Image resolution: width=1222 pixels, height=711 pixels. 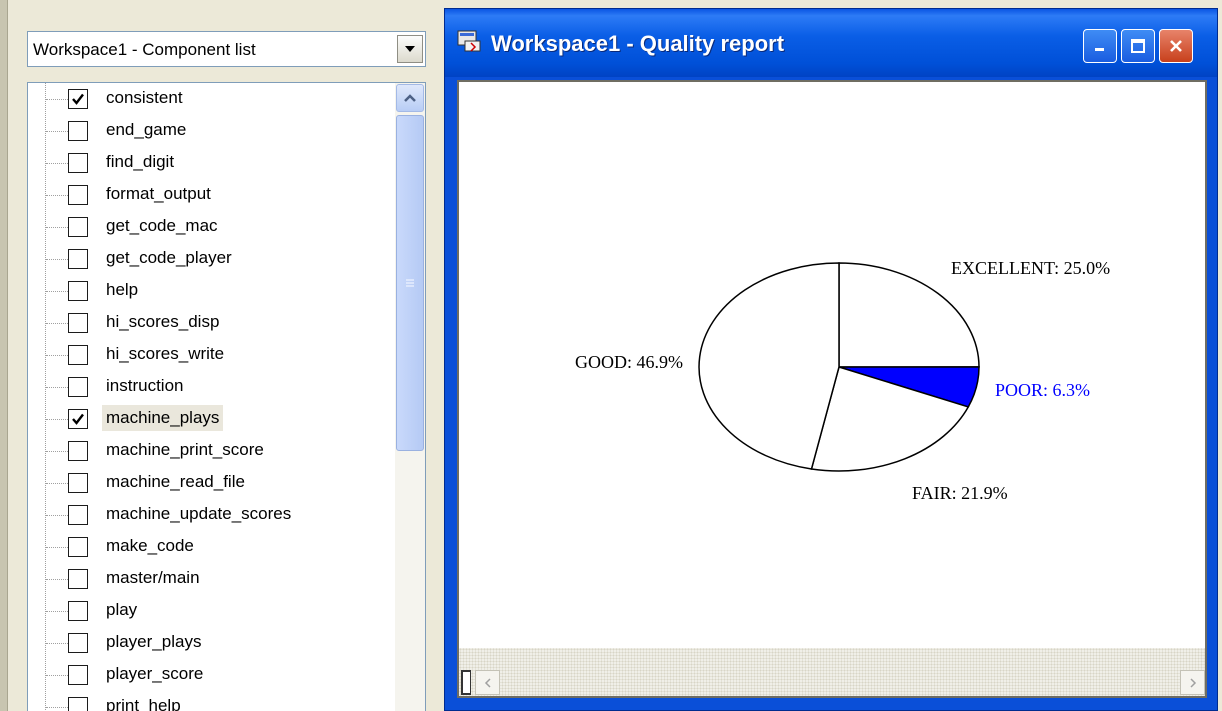 I want to click on maximize-button, so click(x=1138, y=46).